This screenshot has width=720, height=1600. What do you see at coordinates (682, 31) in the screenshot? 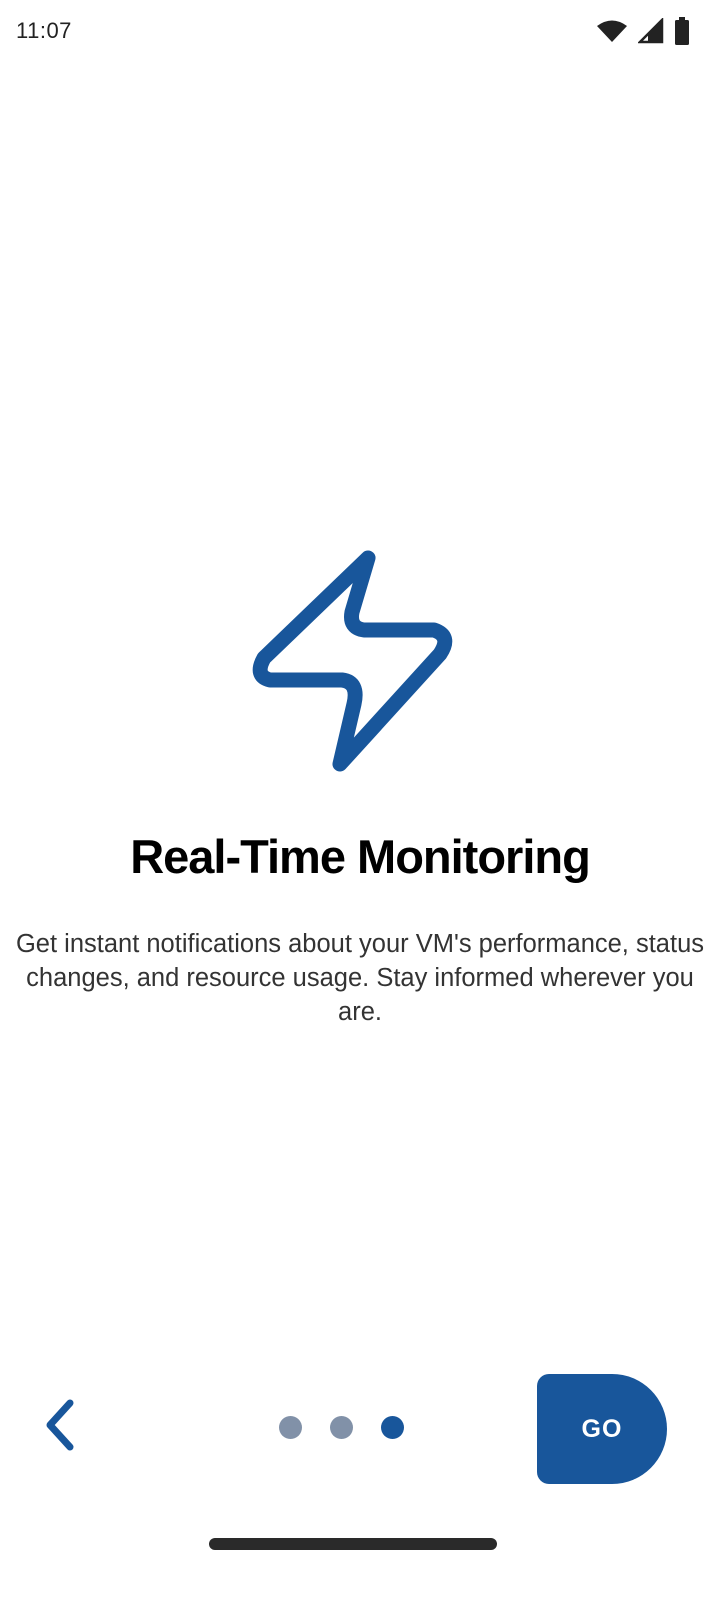
I see `battery-icon` at bounding box center [682, 31].